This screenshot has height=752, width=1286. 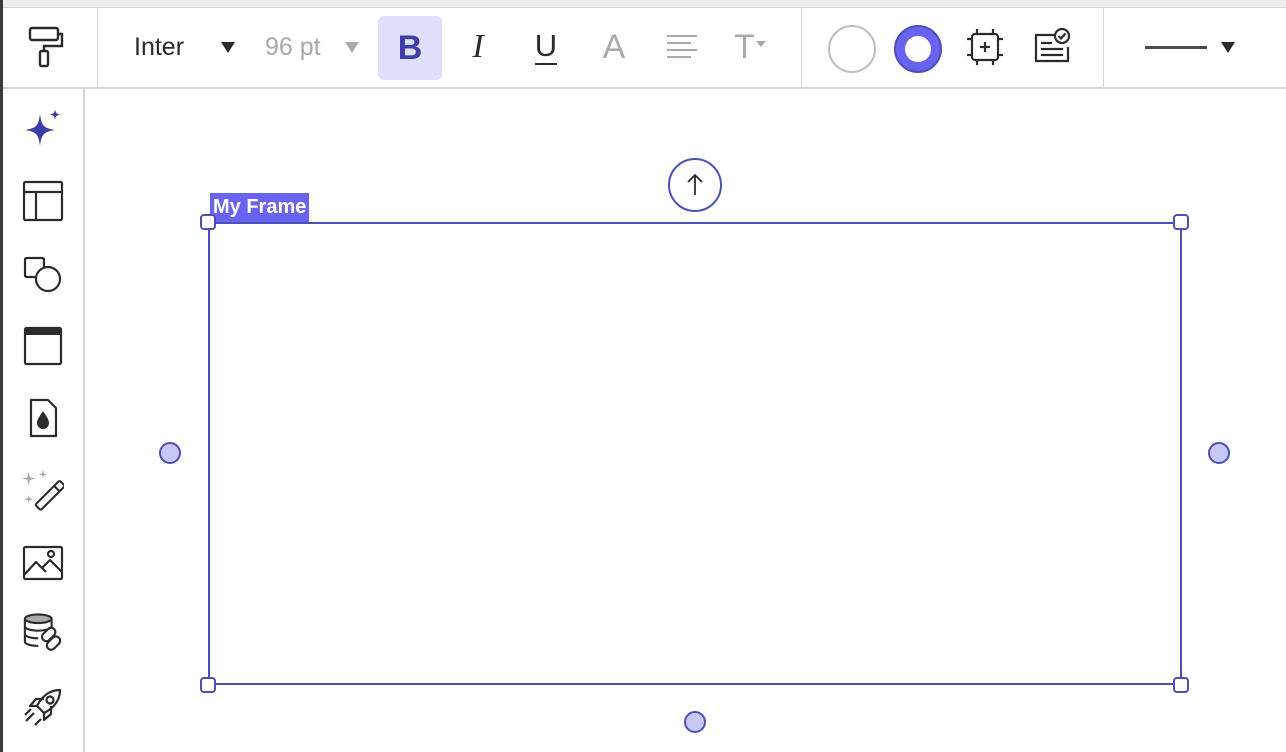 I want to click on text-color-button: A, so click(x=614, y=47).